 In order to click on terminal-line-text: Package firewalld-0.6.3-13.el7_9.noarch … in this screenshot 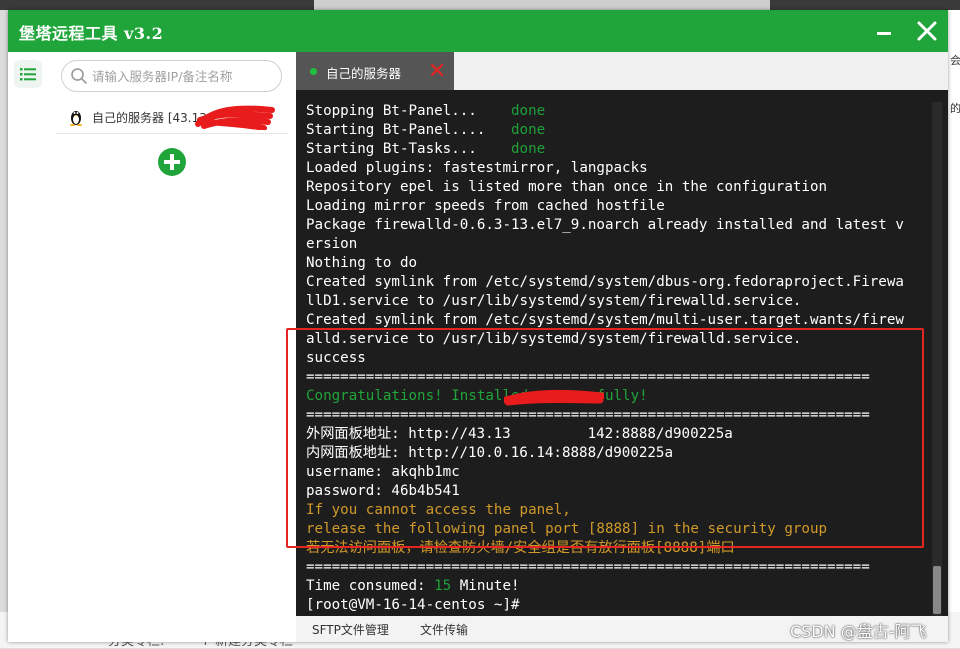, I will do `click(605, 225)`.